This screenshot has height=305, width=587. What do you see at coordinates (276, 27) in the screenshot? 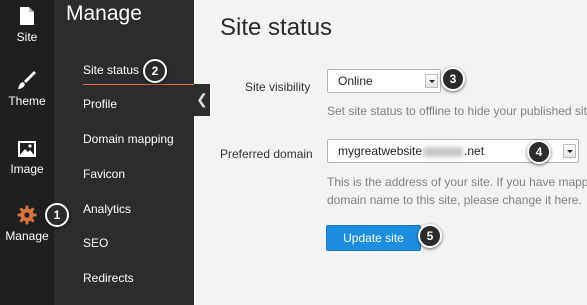
I see `page-title: Site status` at bounding box center [276, 27].